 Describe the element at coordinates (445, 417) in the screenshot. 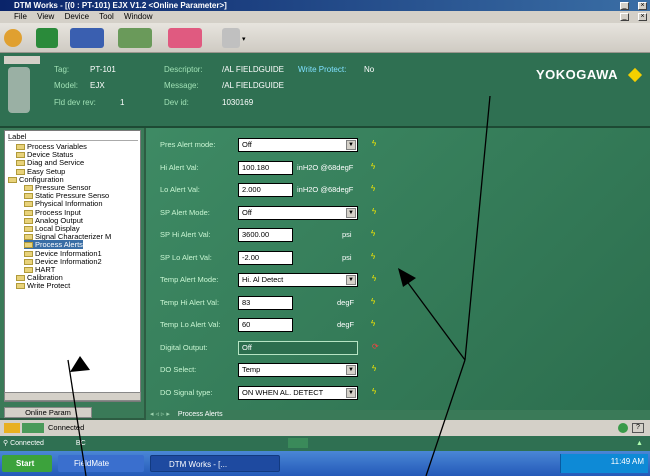

I see `arrow-down-line` at that location.